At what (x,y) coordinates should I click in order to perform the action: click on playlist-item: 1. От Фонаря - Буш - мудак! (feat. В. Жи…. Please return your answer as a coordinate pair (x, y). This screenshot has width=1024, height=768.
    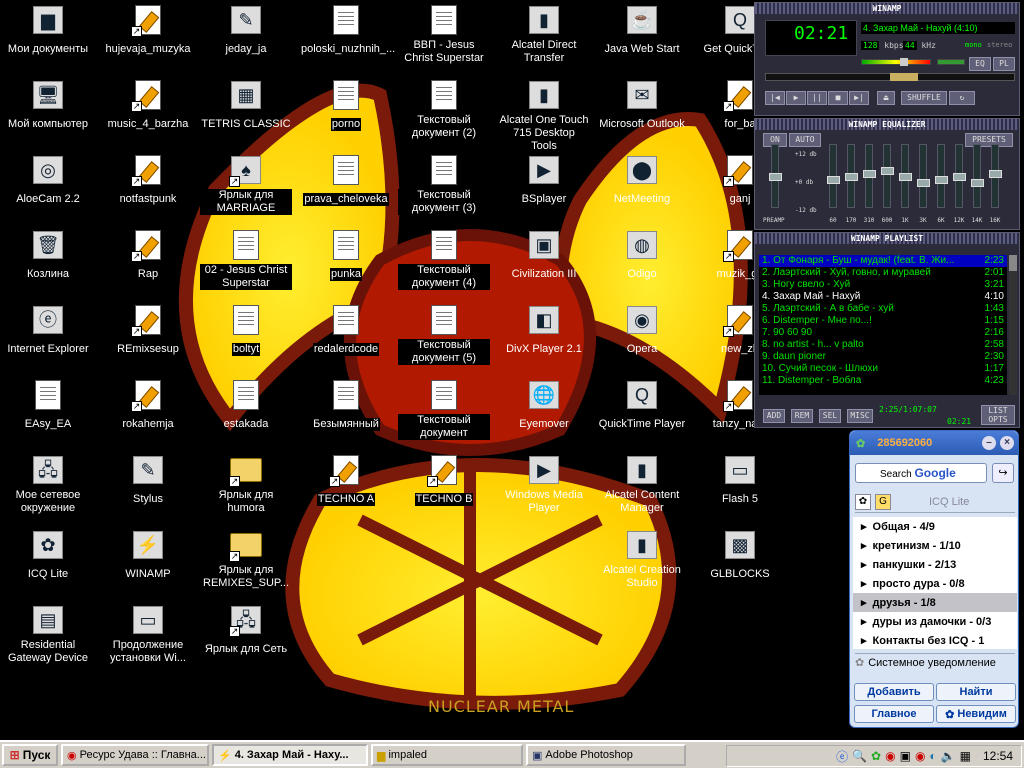
    Looking at the image, I should click on (883, 261).